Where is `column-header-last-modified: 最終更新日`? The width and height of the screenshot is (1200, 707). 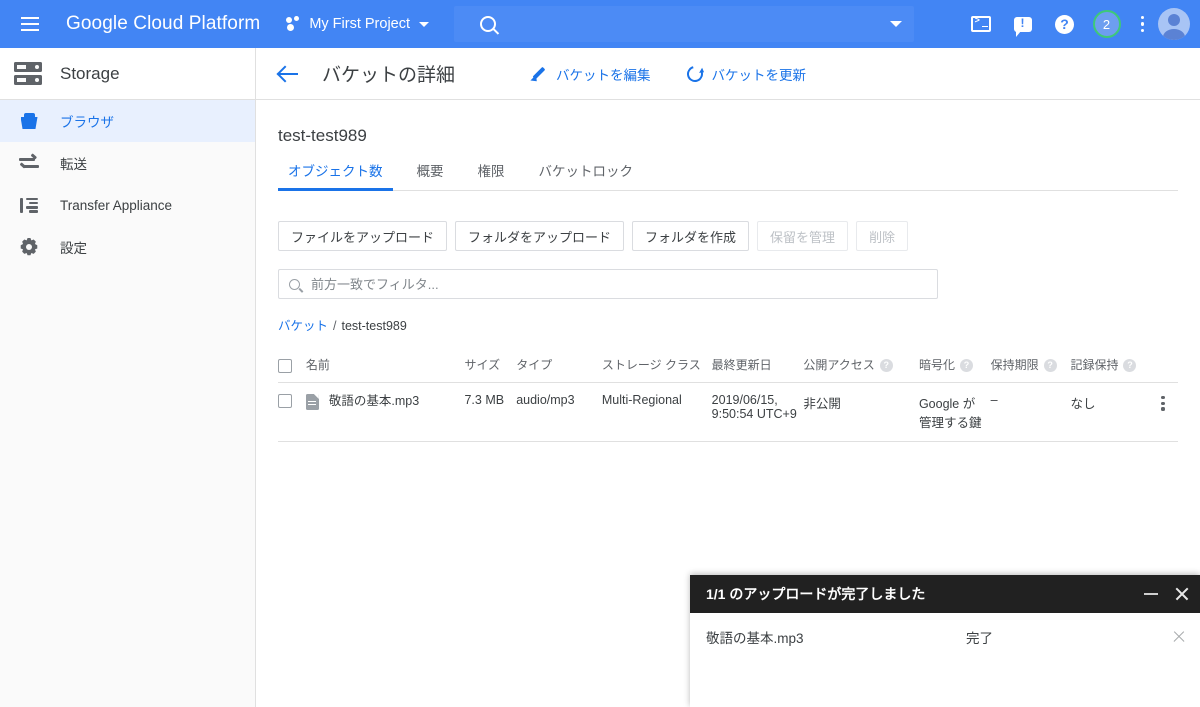 column-header-last-modified: 最終更新日 is located at coordinates (757, 369).